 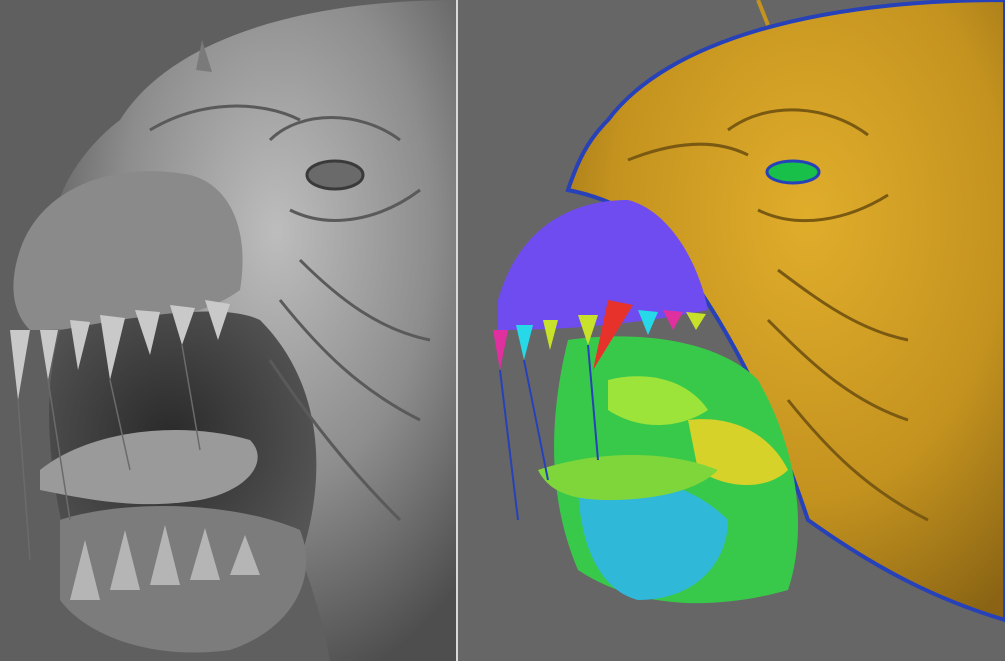 What do you see at coordinates (763, 13) in the screenshot?
I see `antenna` at bounding box center [763, 13].